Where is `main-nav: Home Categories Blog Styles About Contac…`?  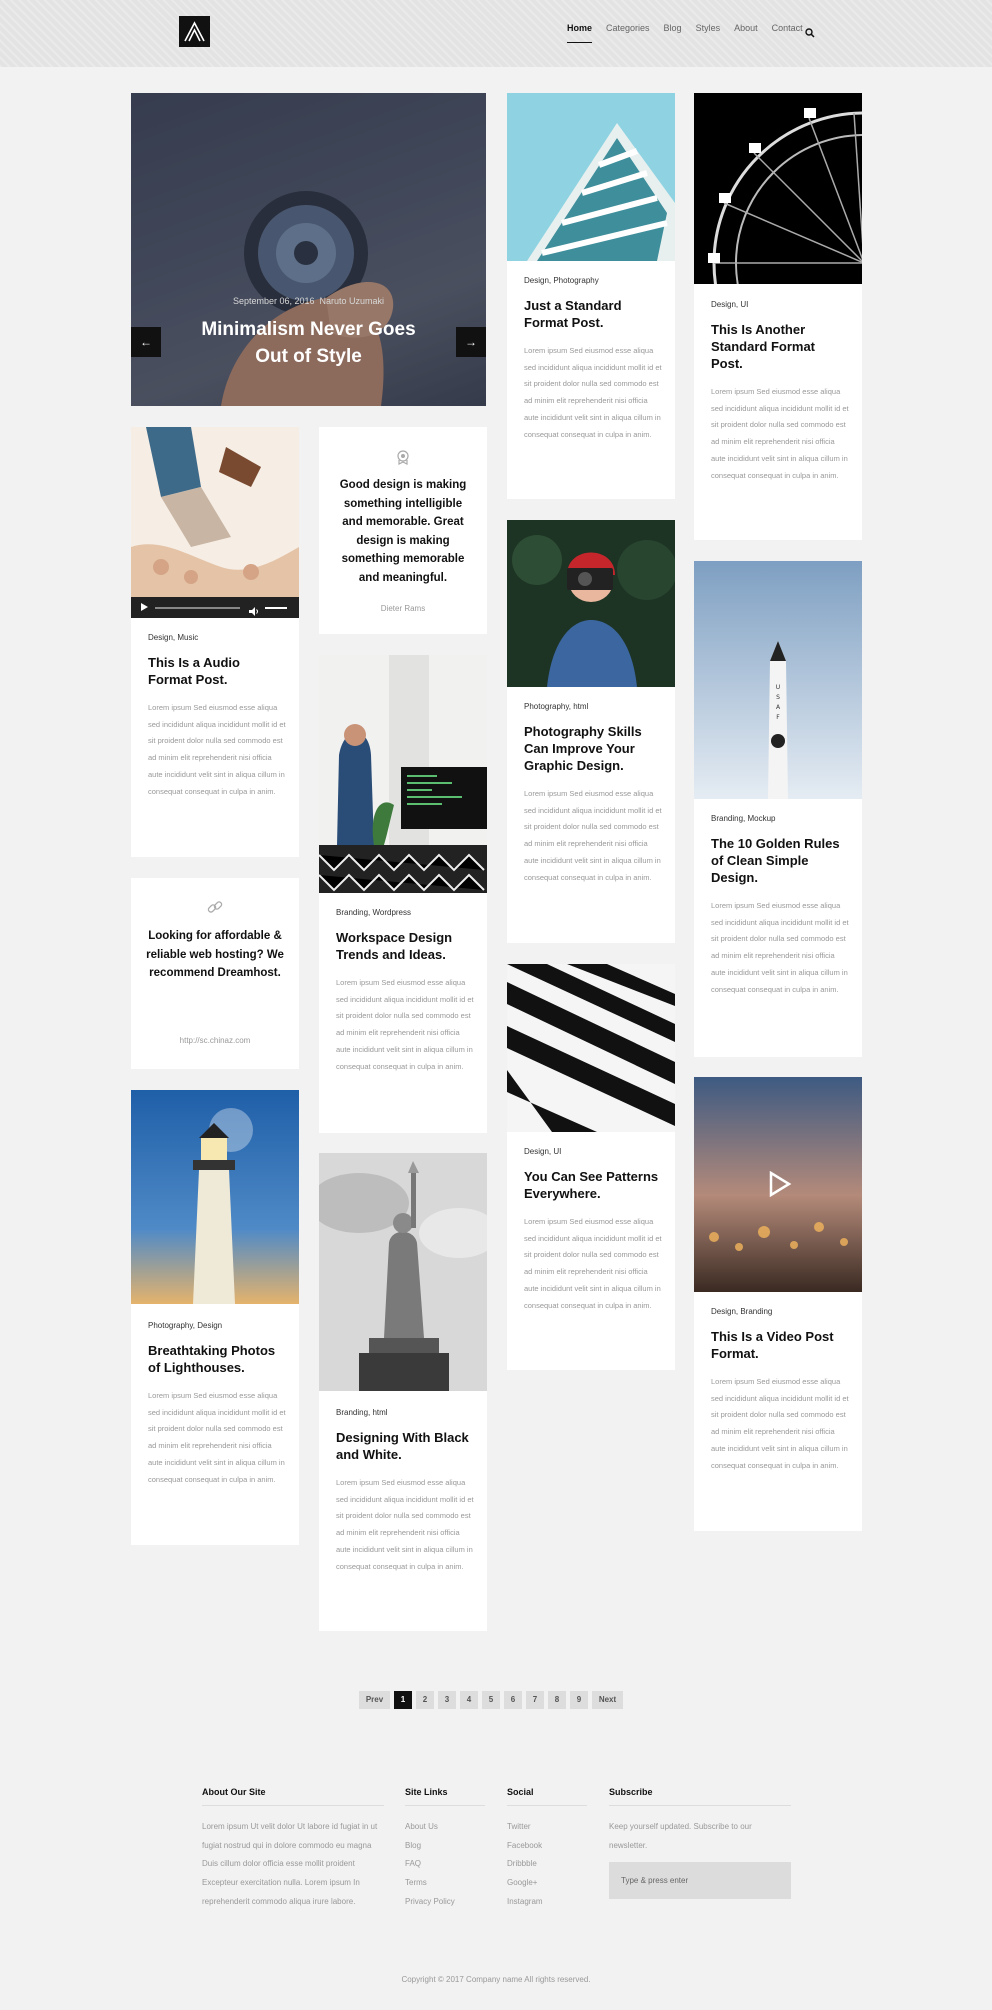 main-nav: Home Categories Blog Styles About Contac… is located at coordinates (692, 33).